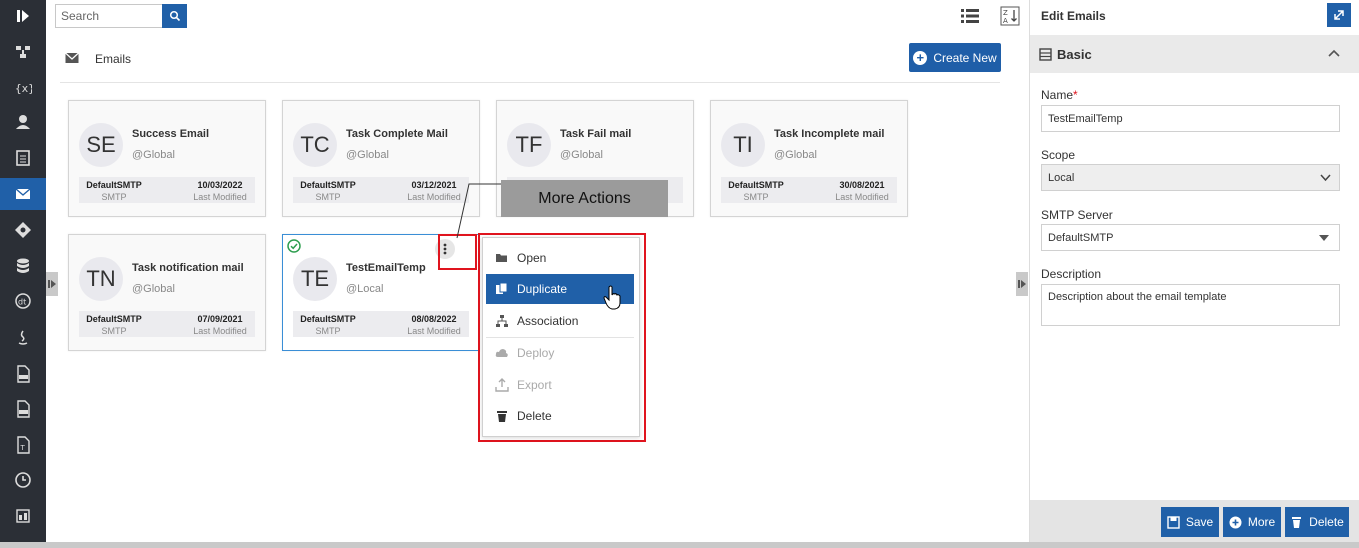 The width and height of the screenshot is (1359, 548). Describe the element at coordinates (23, 158) in the screenshot. I see `document-icon` at that location.